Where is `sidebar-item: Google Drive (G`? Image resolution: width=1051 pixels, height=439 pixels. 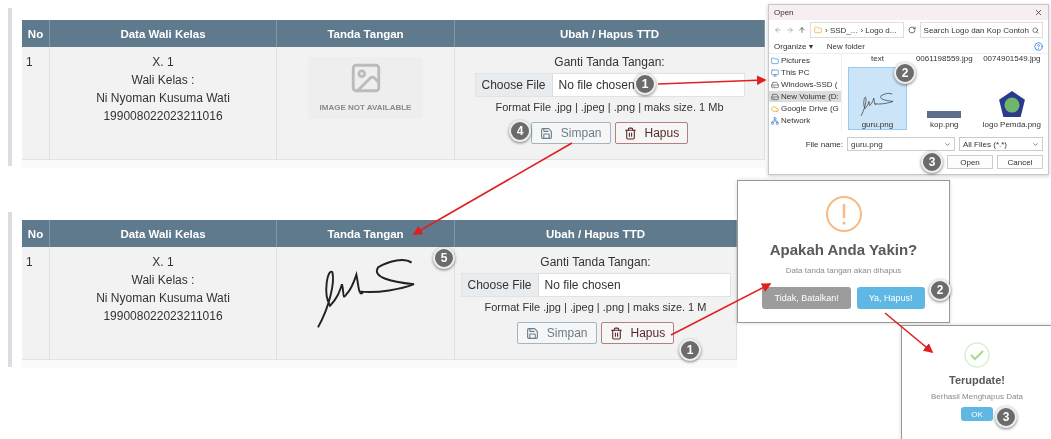 sidebar-item: Google Drive (G is located at coordinates (805, 108).